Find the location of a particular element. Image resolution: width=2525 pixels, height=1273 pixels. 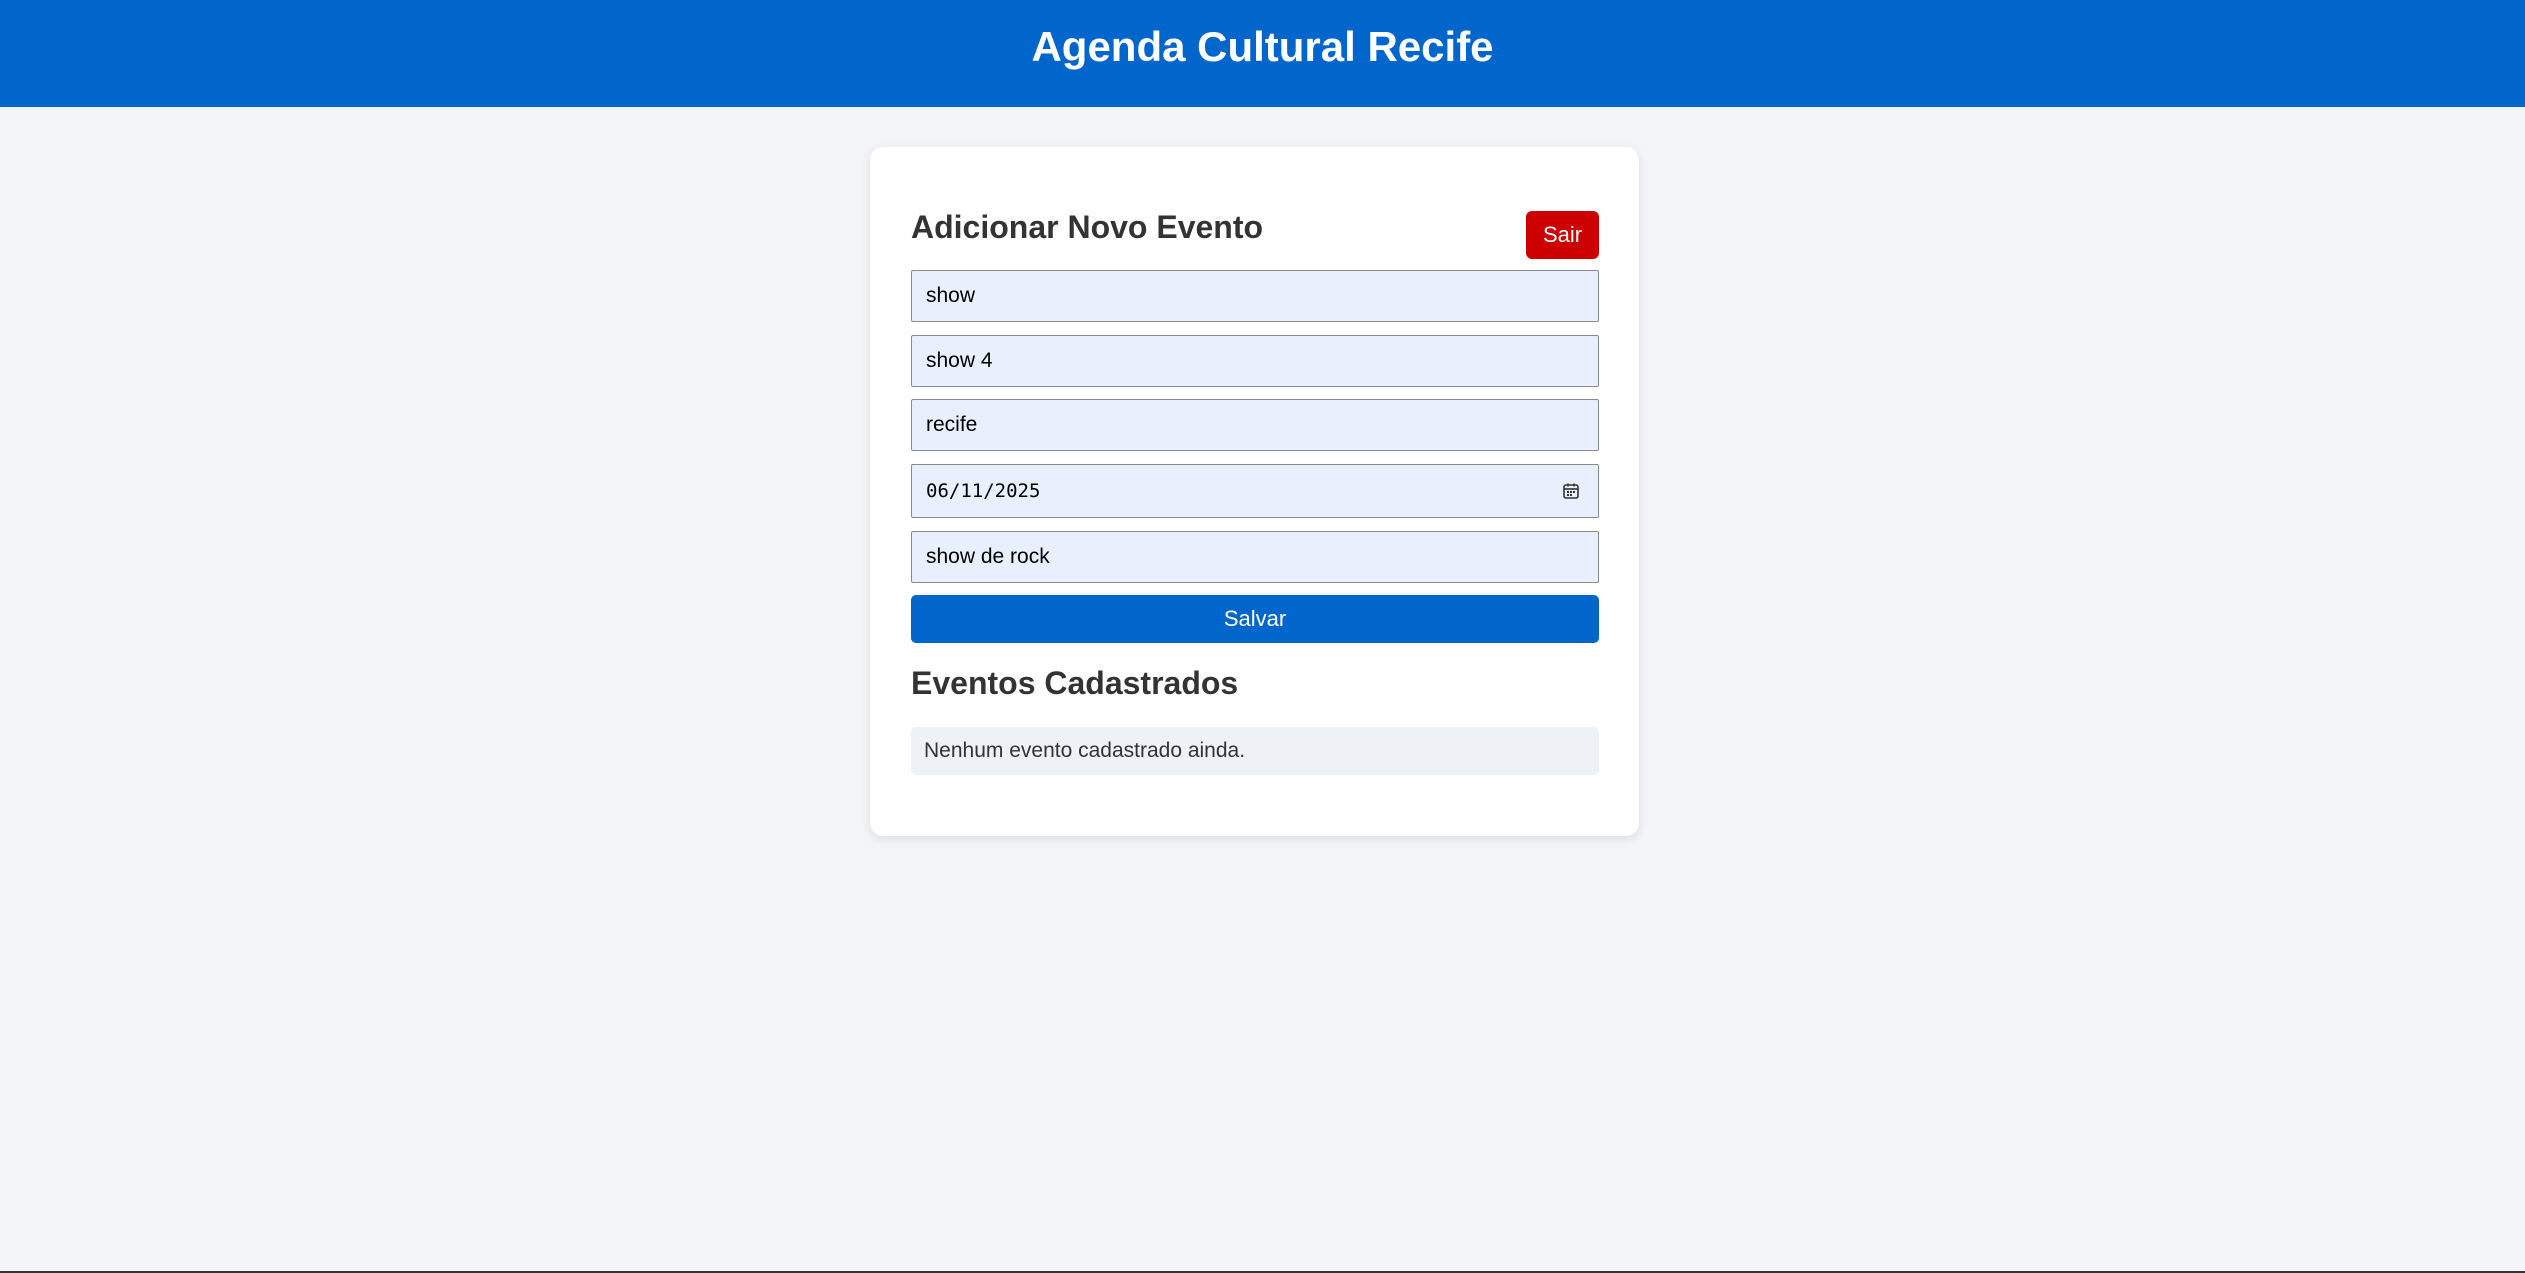

events-list-title: Eventos Cadastrados is located at coordinates (1075, 683).